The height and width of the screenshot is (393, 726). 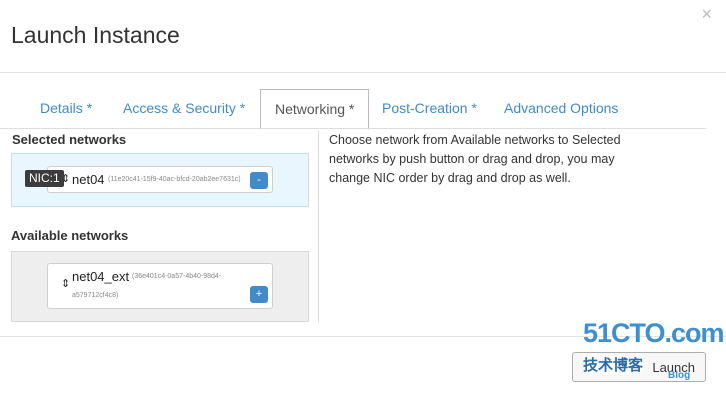 What do you see at coordinates (88, 179) in the screenshot?
I see `network-name: net04` at bounding box center [88, 179].